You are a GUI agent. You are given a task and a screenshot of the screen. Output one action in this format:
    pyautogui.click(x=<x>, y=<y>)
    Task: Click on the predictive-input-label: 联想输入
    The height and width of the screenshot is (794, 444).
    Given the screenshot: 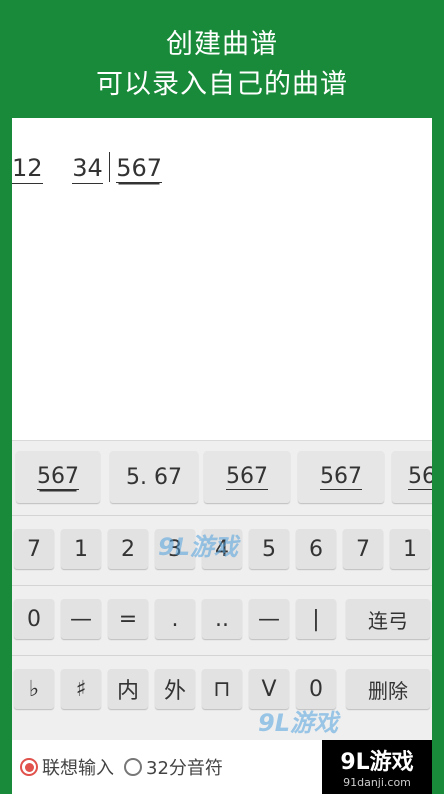 What is the action you would take?
    pyautogui.click(x=78, y=768)
    